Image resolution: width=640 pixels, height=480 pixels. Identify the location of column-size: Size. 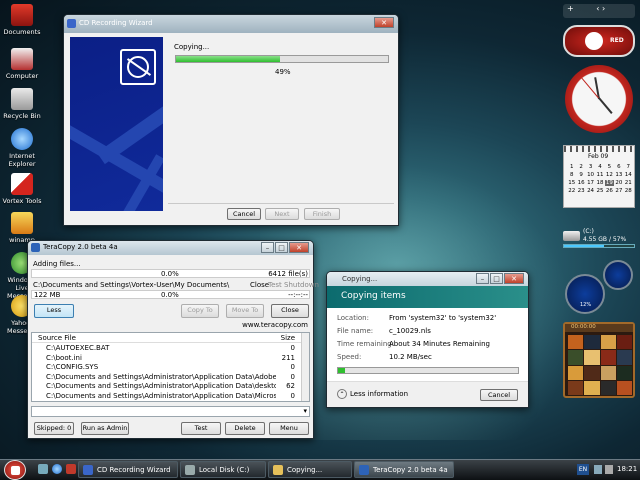
(288, 338).